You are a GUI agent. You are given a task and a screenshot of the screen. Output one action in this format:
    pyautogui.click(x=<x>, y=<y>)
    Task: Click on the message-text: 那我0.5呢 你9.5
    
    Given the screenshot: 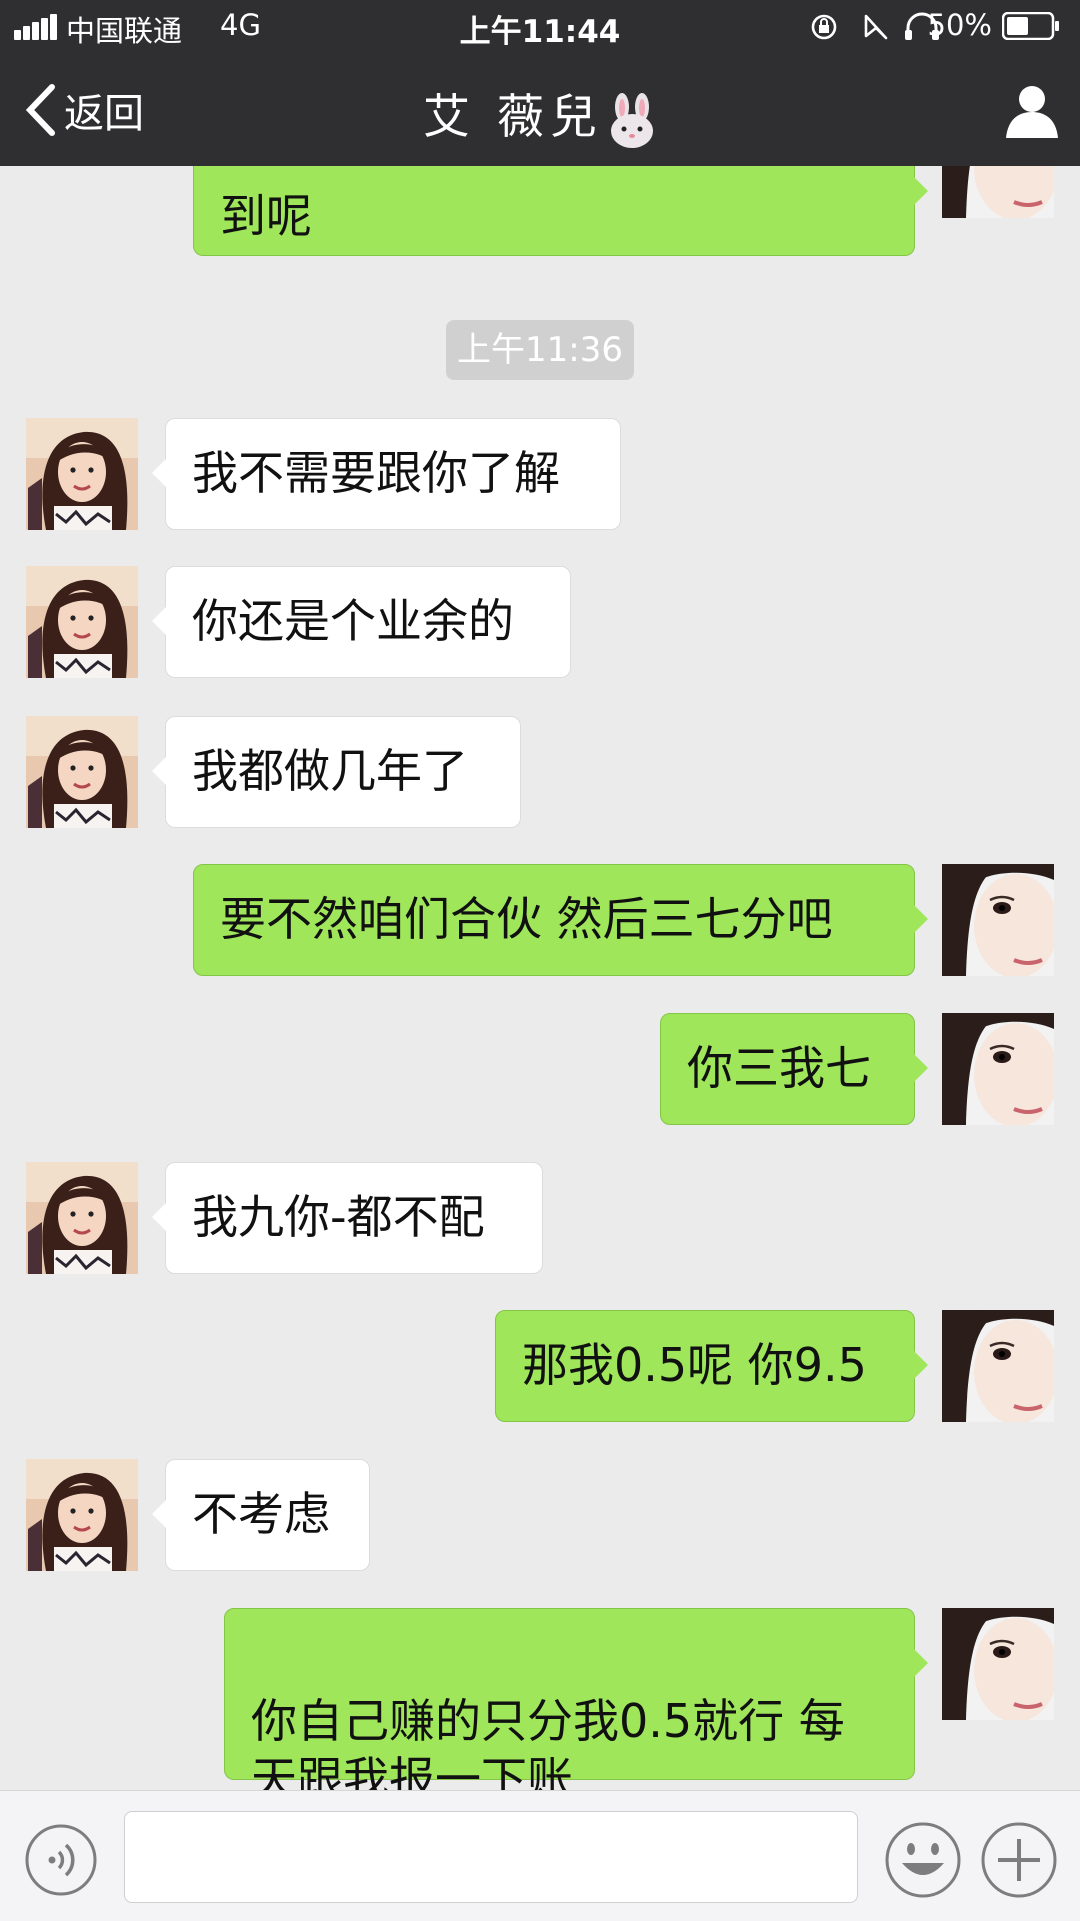 What is the action you would take?
    pyautogui.click(x=694, y=1365)
    